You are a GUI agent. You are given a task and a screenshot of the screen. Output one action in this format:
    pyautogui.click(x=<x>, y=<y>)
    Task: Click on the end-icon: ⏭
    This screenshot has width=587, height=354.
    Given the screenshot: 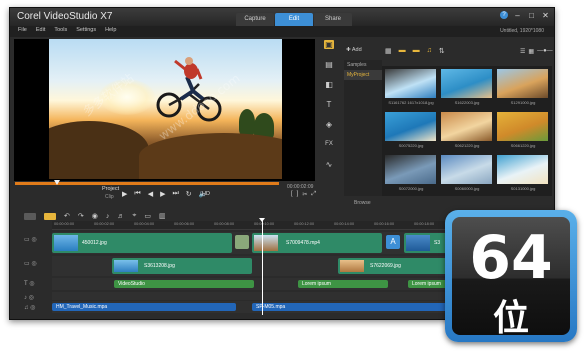 What is the action you would take?
    pyautogui.click(x=175, y=194)
    